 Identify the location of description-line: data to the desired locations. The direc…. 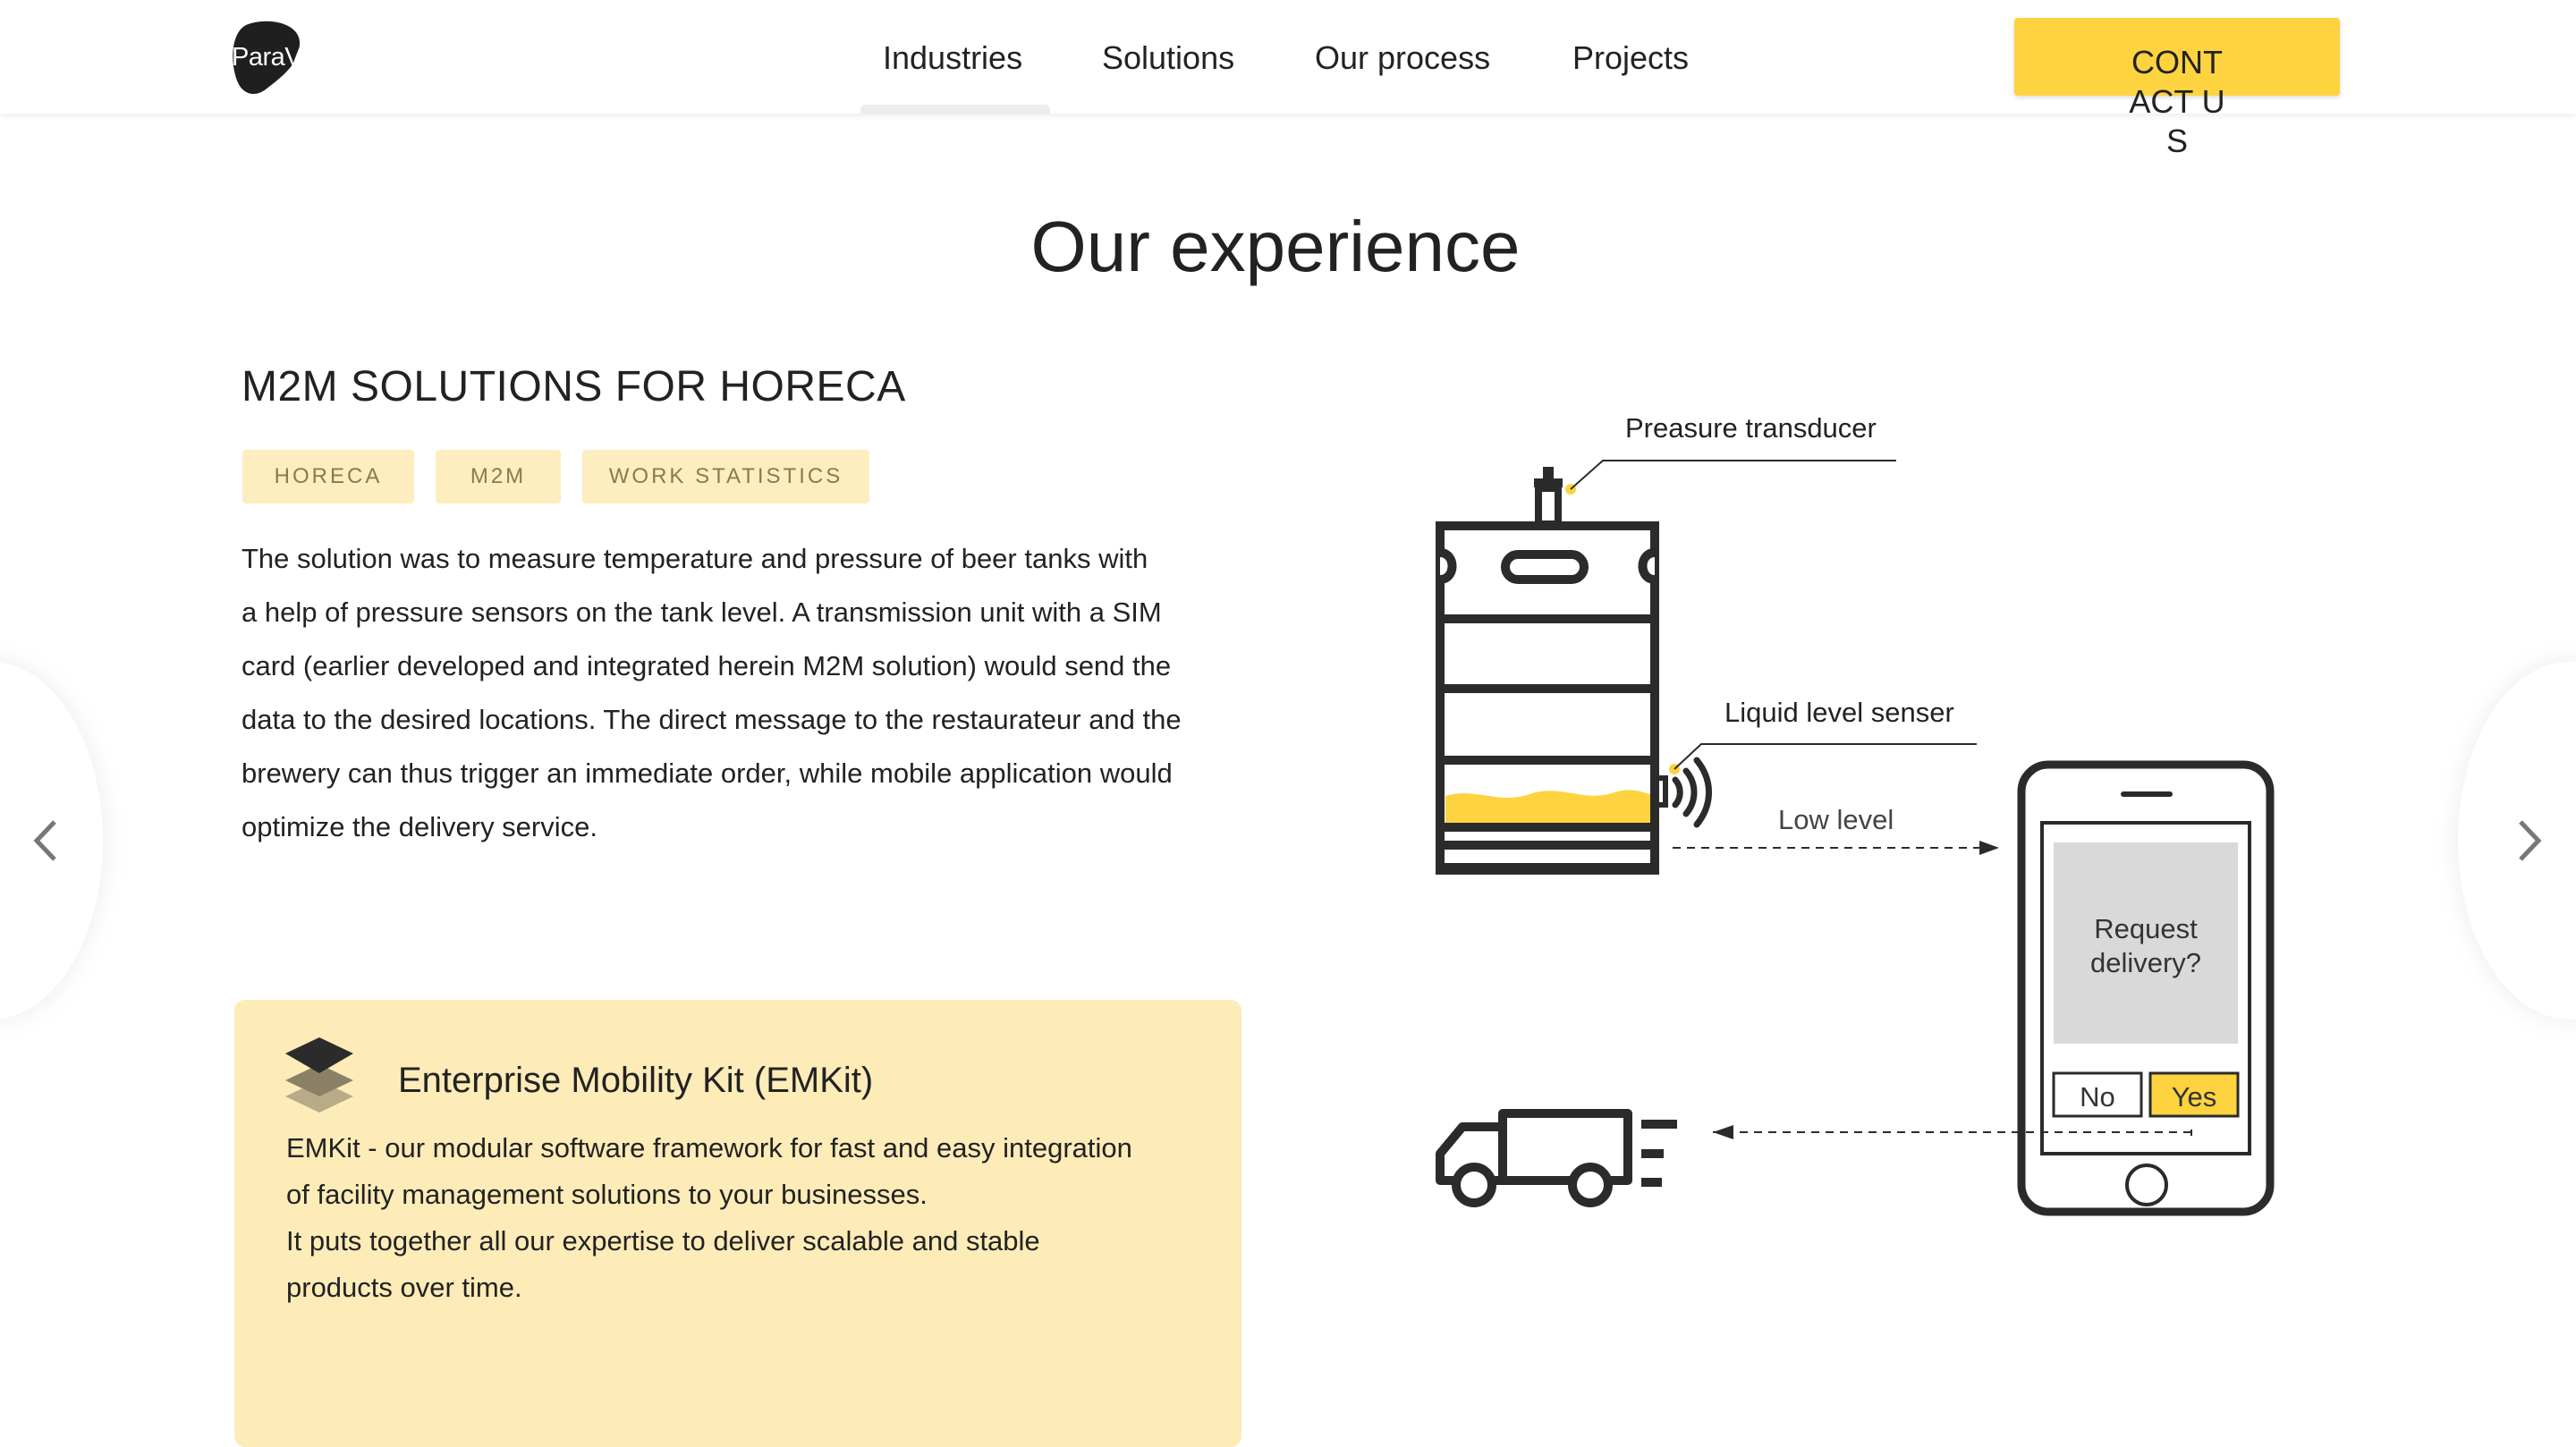
(712, 719).